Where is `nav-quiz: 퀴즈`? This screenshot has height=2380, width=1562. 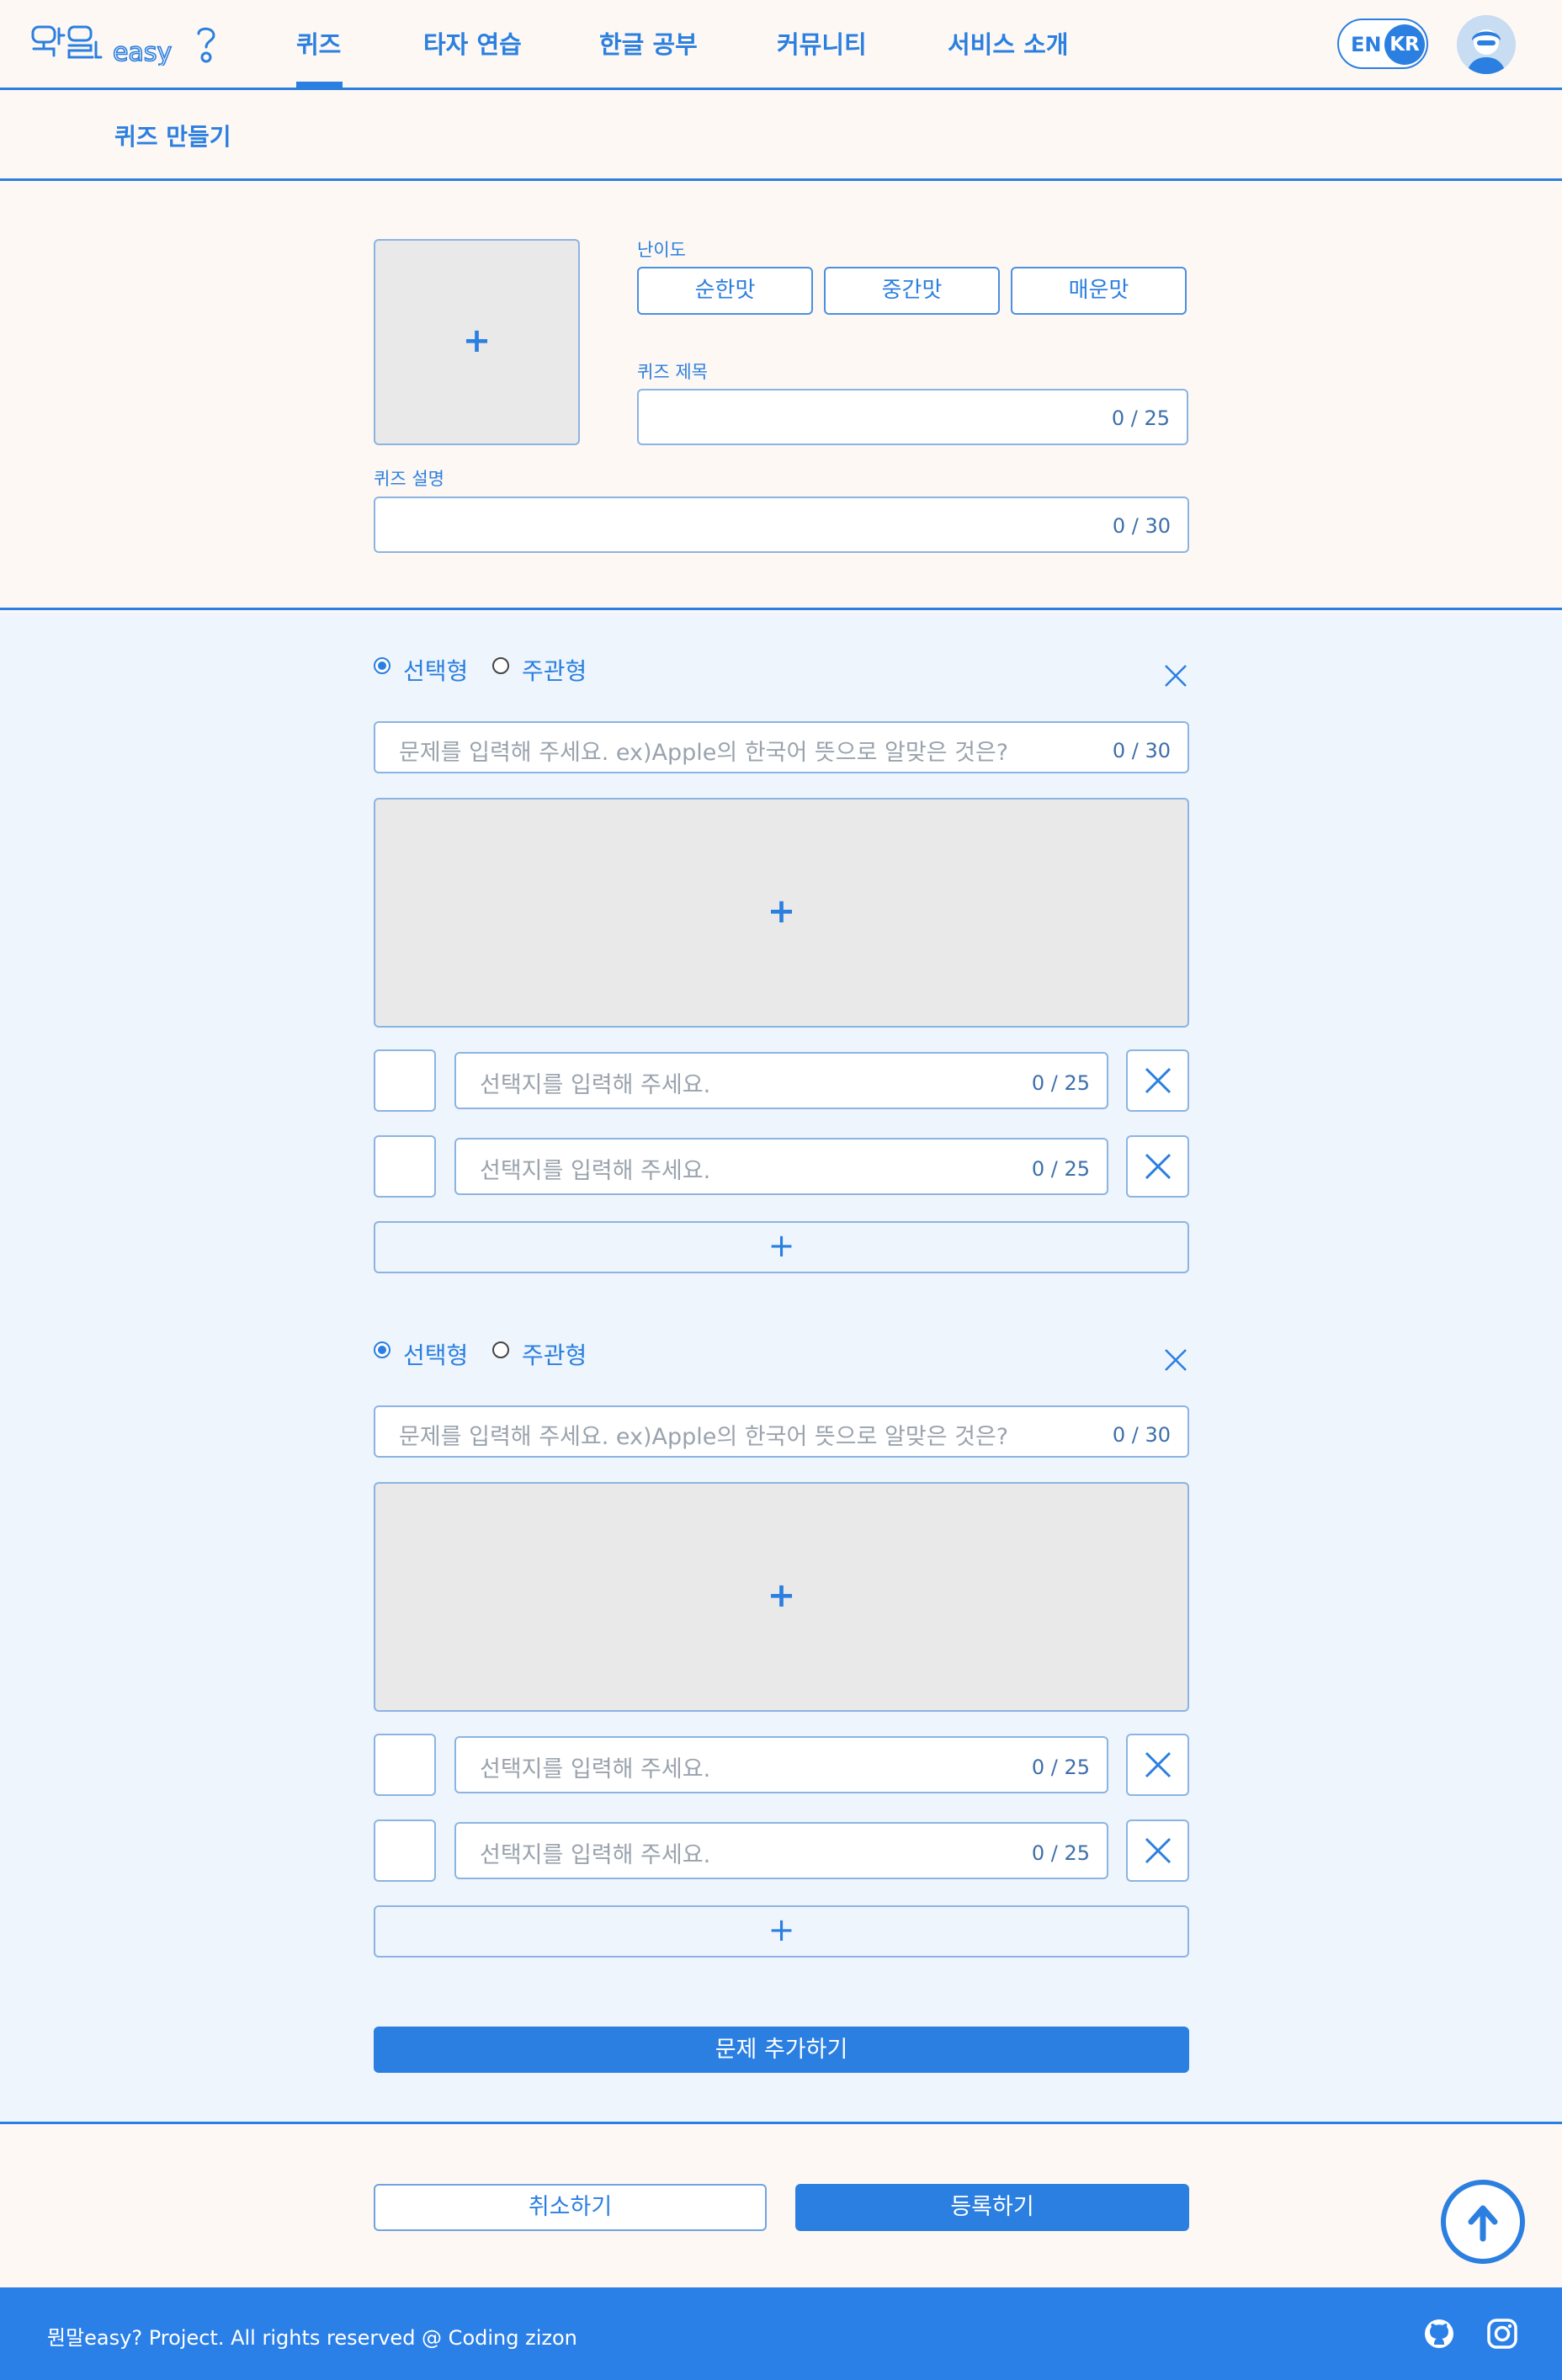 nav-quiz: 퀴즈 is located at coordinates (318, 43).